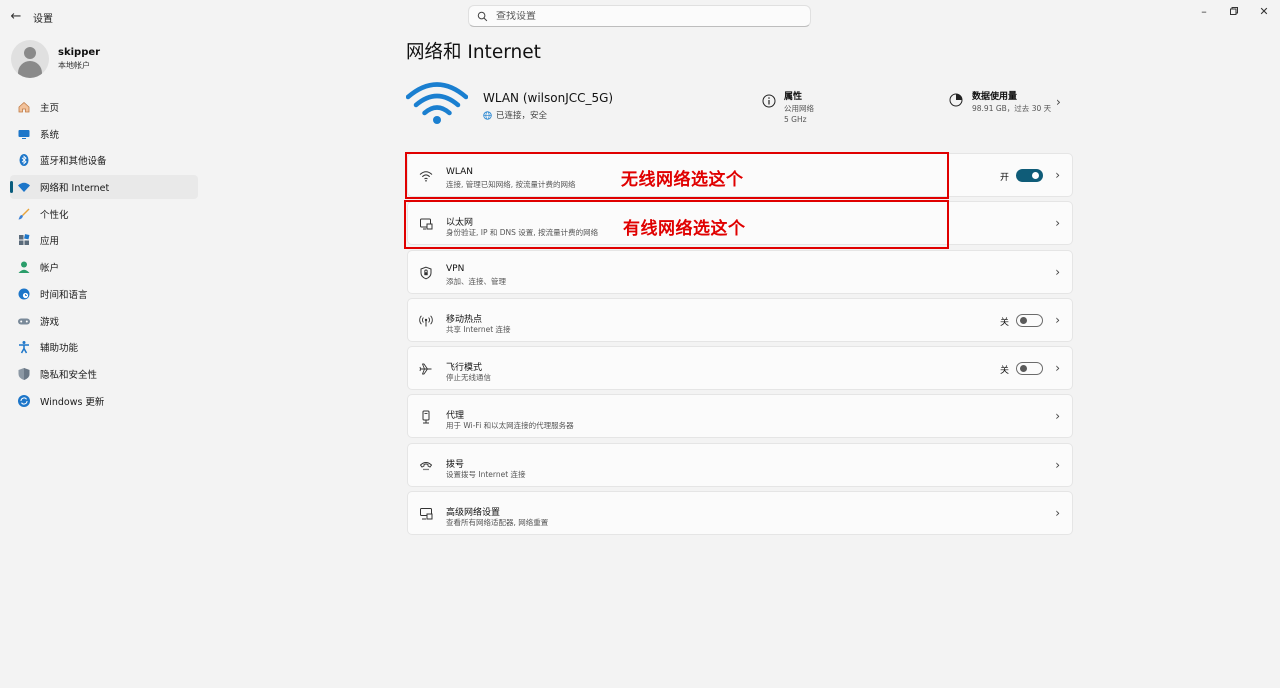 Image resolution: width=1280 pixels, height=688 pixels. I want to click on wifi-icon, so click(24, 187).